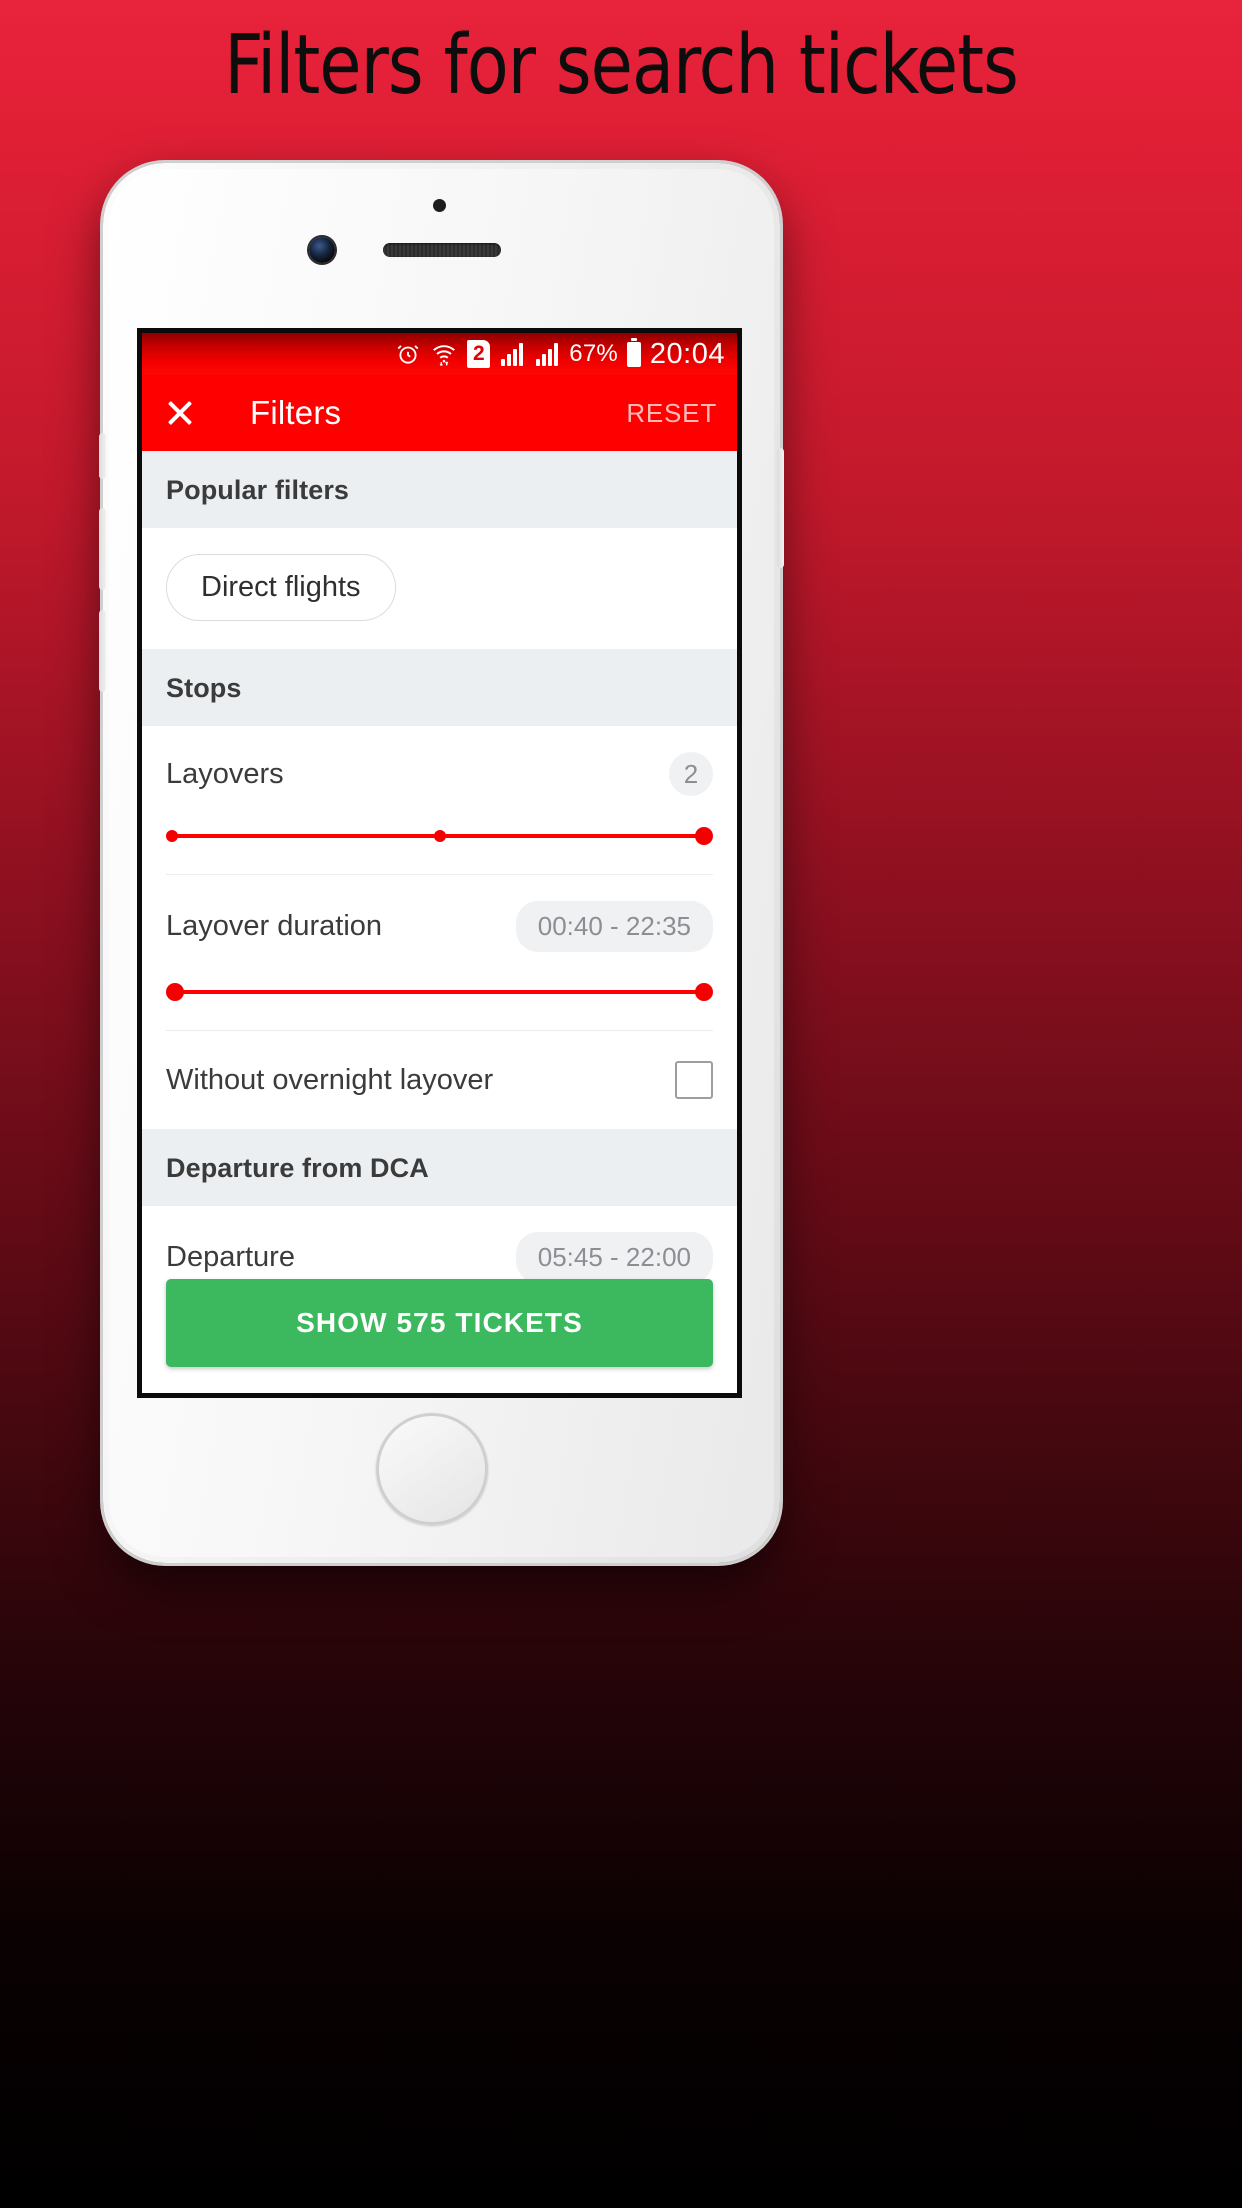 The height and width of the screenshot is (2208, 1242). Describe the element at coordinates (442, 250) in the screenshot. I see `earpiece-speaker` at that location.